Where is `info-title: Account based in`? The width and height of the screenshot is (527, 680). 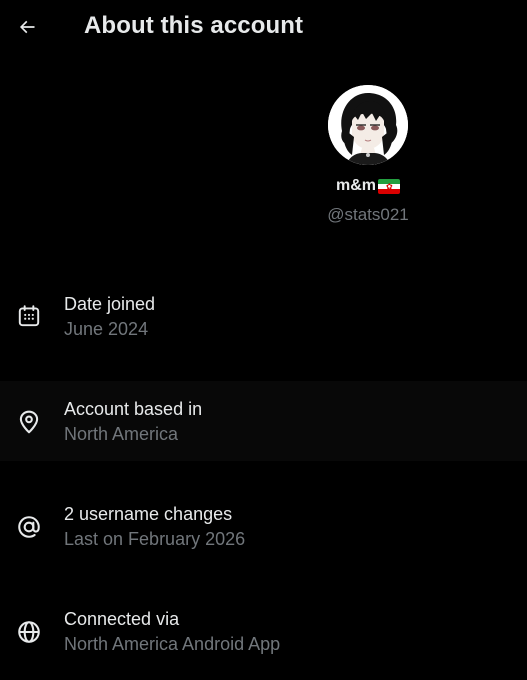
info-title: Account based in is located at coordinates (133, 409).